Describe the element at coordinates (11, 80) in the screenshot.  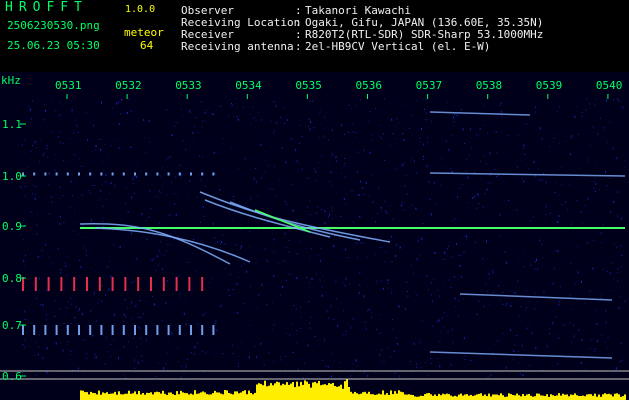
I see `freq-unit-label: kHz` at that location.